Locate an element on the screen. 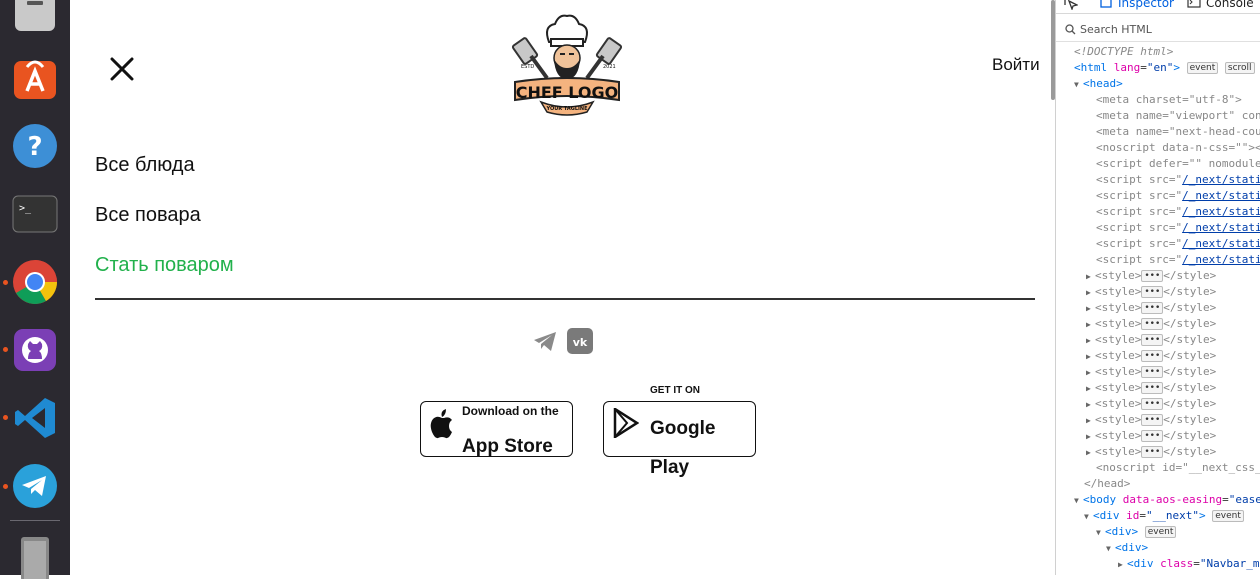  app-store-big-text: App Store is located at coordinates (507, 446).